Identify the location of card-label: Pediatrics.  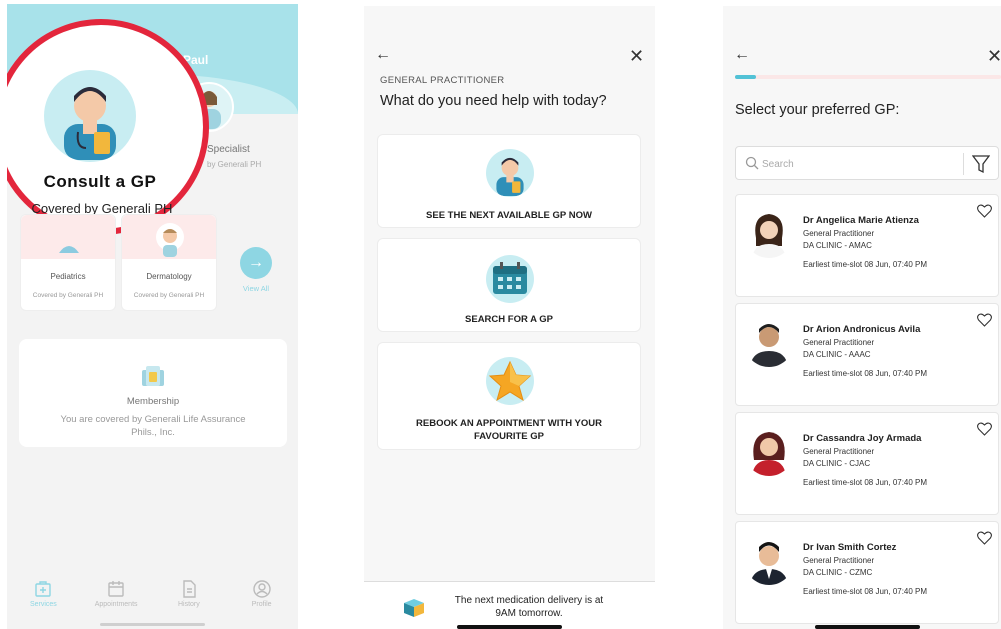
(68, 276).